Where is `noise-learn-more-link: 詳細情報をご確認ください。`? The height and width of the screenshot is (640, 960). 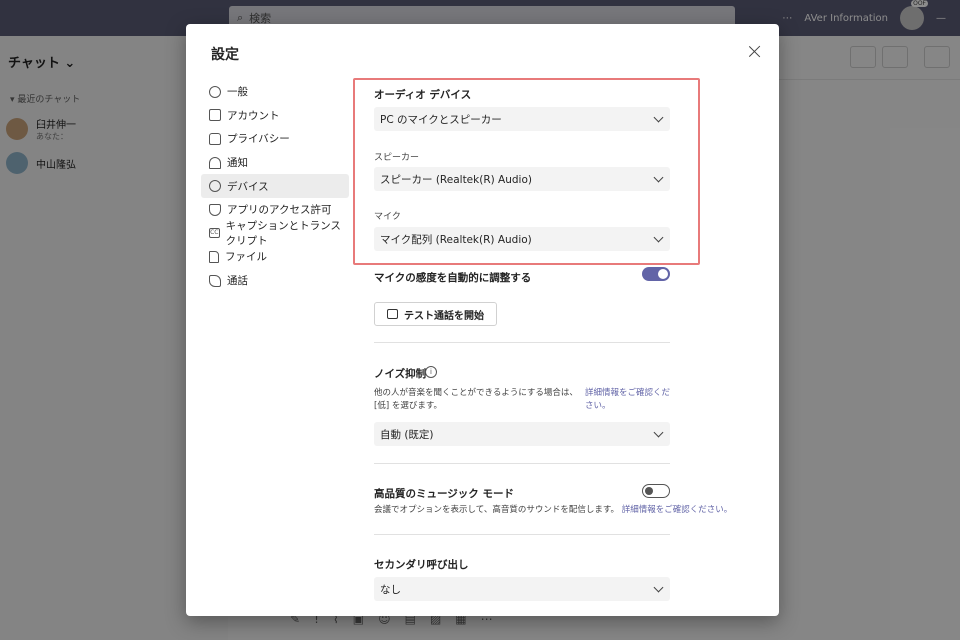 noise-learn-more-link: 詳細情報をご確認ください。 is located at coordinates (630, 400).